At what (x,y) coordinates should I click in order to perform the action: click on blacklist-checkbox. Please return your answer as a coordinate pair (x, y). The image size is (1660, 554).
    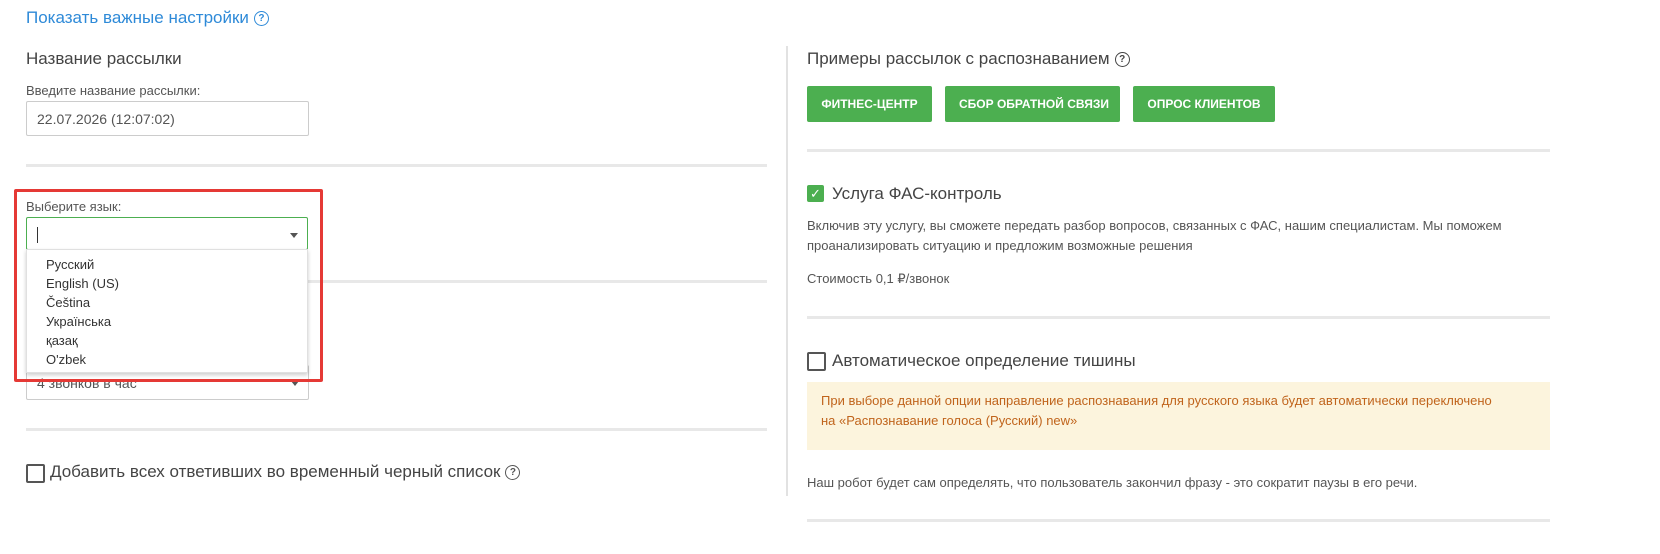
    Looking at the image, I should click on (35, 473).